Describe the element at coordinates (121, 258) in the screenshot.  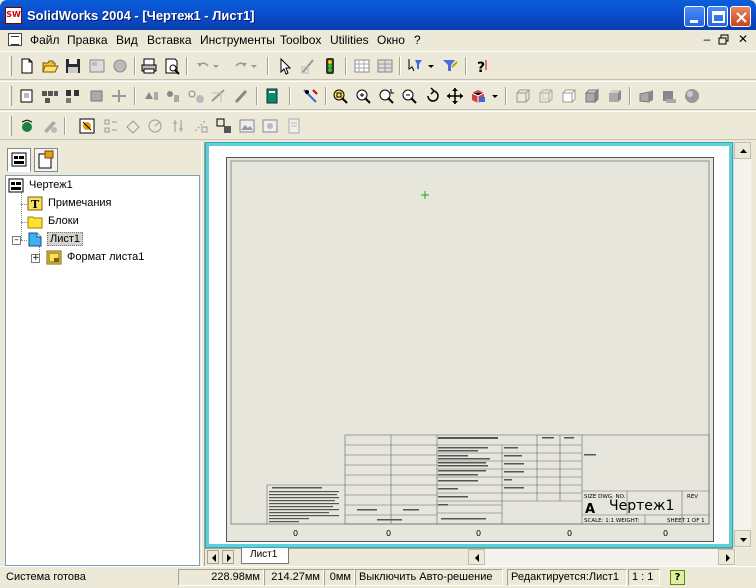
I see `tree-item-sheet-format: Формат листа1` at that location.